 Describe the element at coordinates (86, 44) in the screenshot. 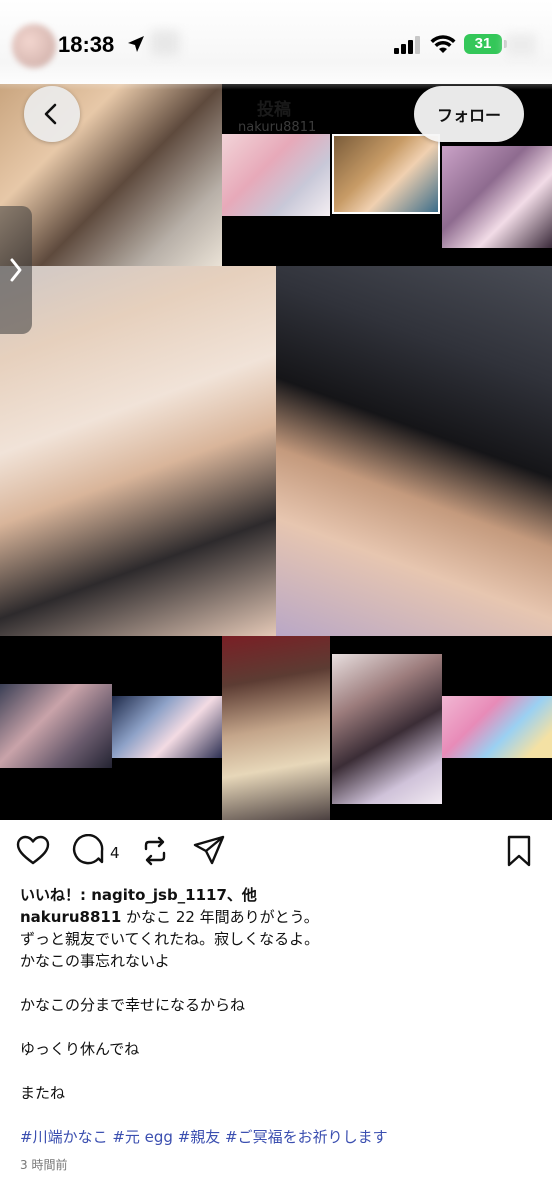

I see `status-time: 18:38` at that location.